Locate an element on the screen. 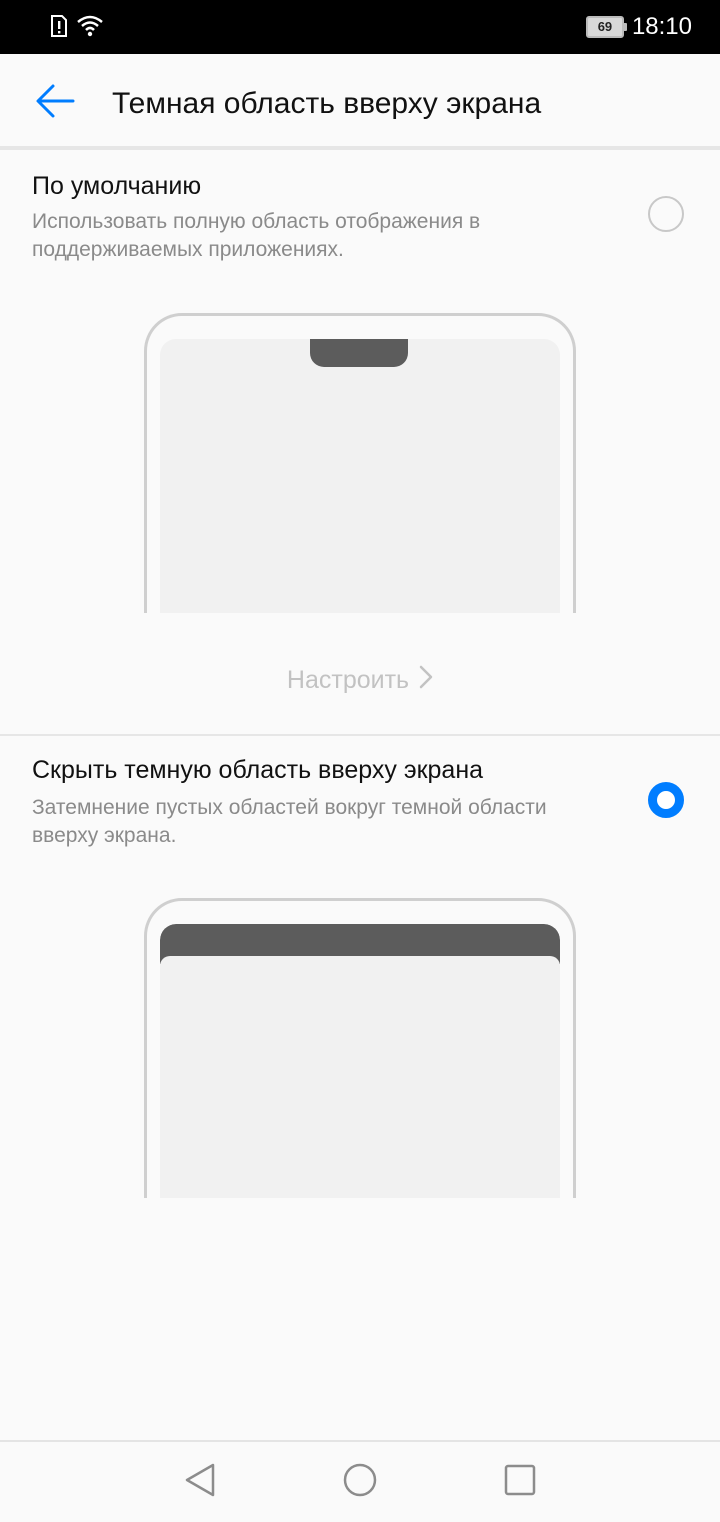 Image resolution: width=720 pixels, height=1522 pixels. navigation-bar is located at coordinates (360, 1481).